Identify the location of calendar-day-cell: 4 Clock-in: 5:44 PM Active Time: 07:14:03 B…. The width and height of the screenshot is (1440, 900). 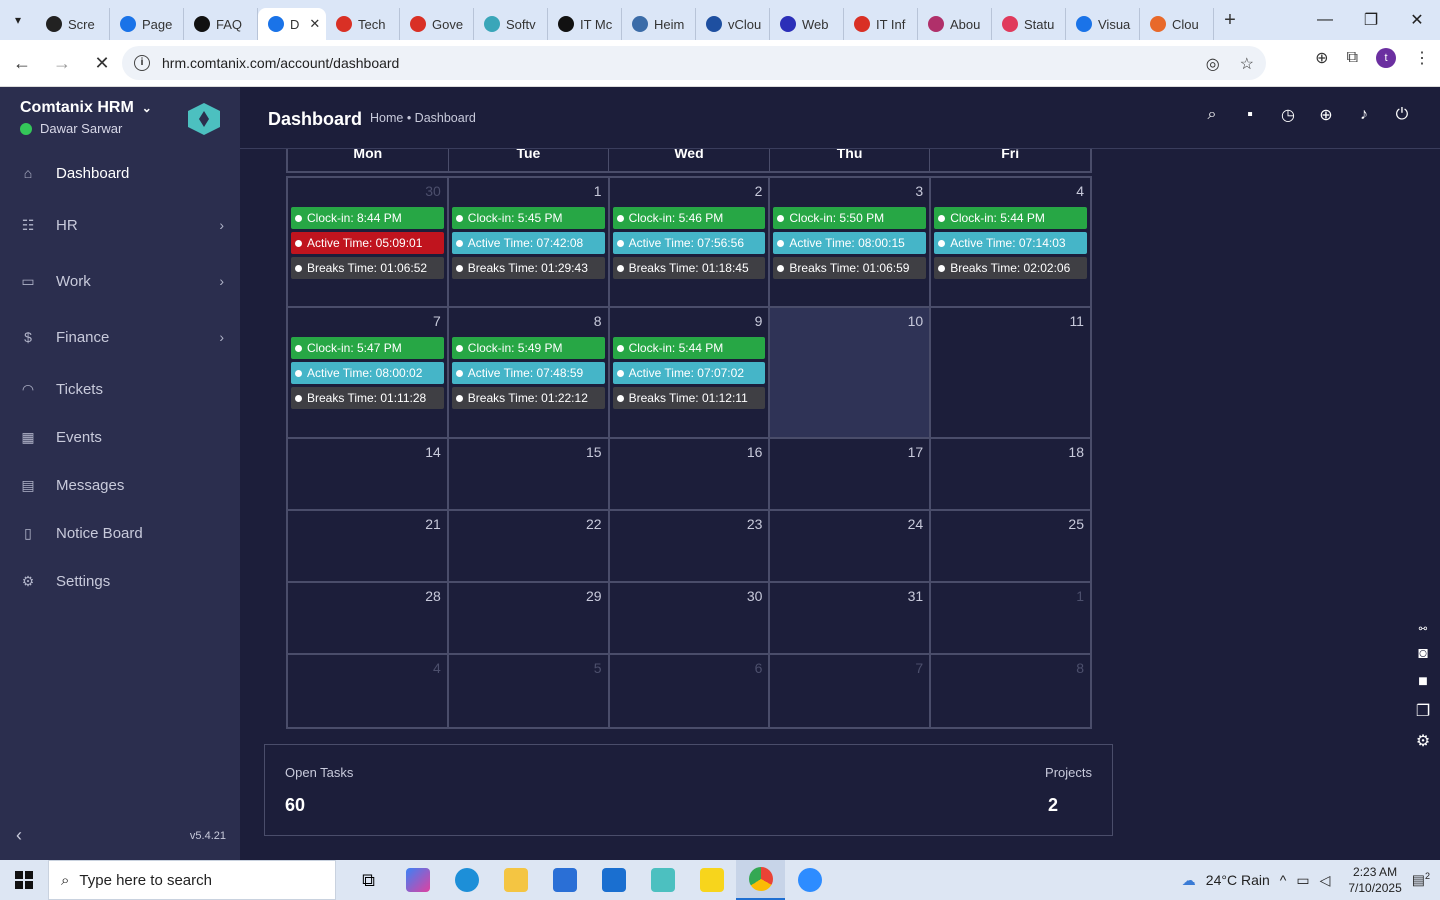
(1010, 242).